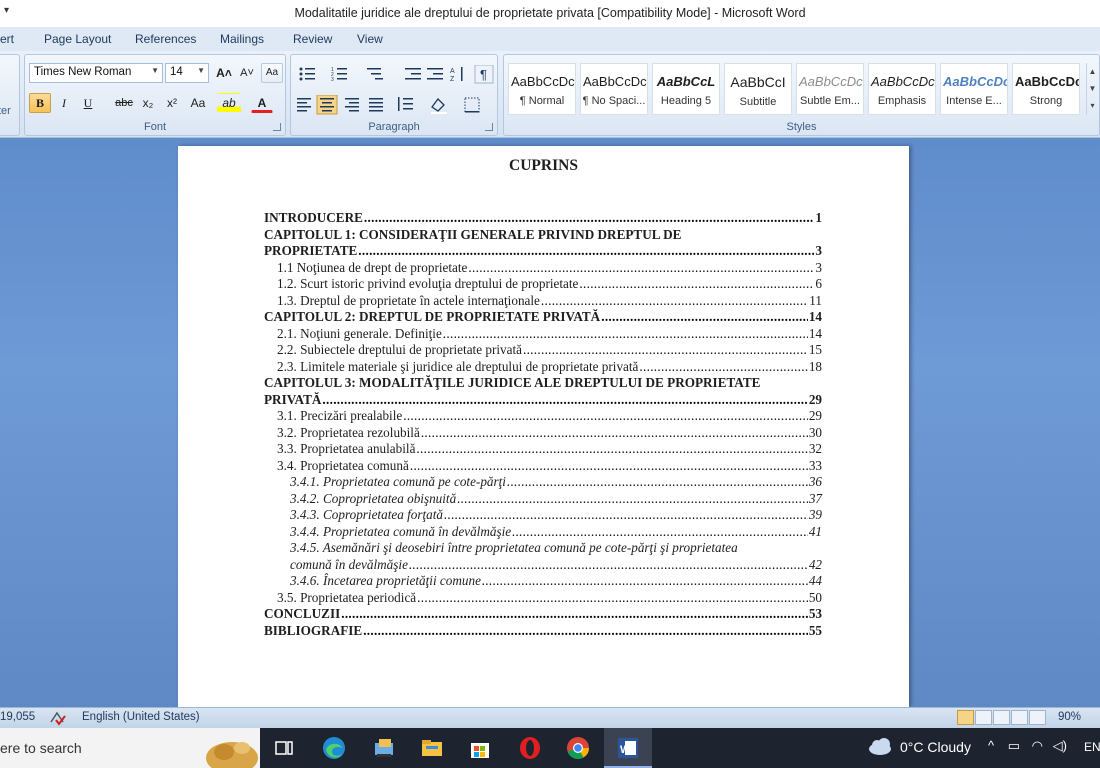 The height and width of the screenshot is (768, 1100). I want to click on word-count: 19,055, so click(17, 717).